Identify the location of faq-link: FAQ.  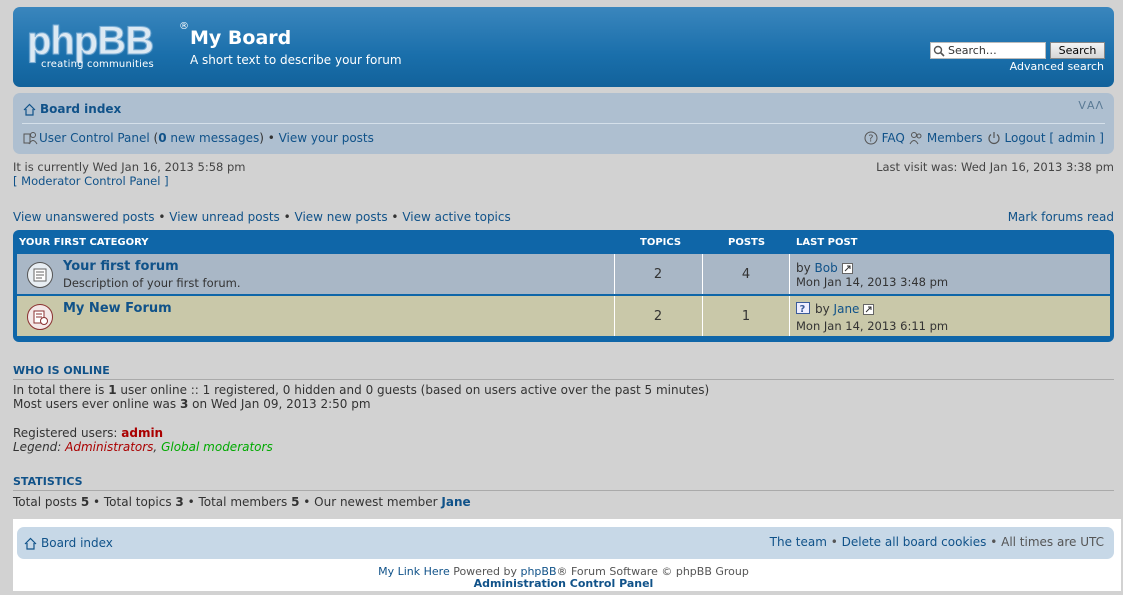
(893, 138).